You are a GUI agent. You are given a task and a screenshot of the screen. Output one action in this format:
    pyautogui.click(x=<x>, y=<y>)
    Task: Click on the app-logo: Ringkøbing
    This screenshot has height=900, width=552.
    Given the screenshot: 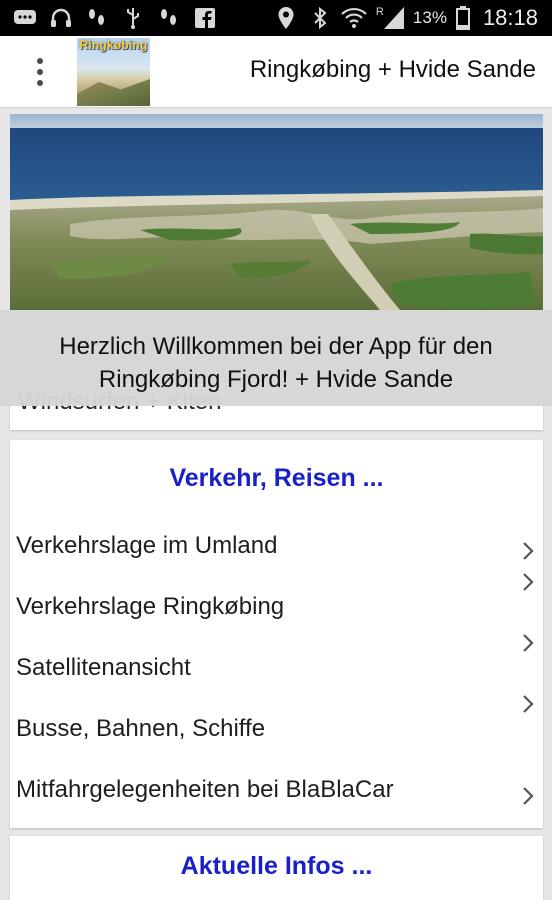 What is the action you would take?
    pyautogui.click(x=113, y=72)
    